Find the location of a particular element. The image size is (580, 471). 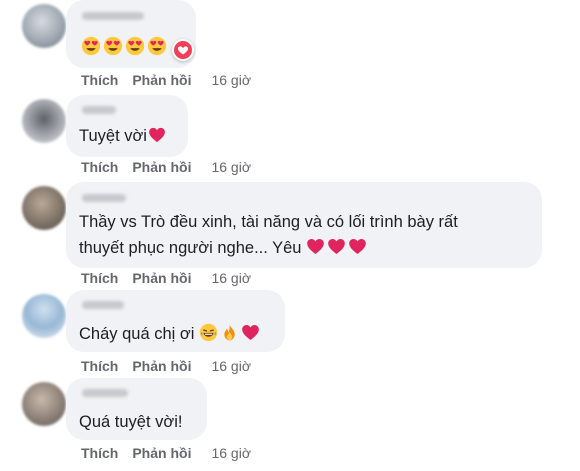

comment-bubble: Quá tuyệt vời! is located at coordinates (136, 409).